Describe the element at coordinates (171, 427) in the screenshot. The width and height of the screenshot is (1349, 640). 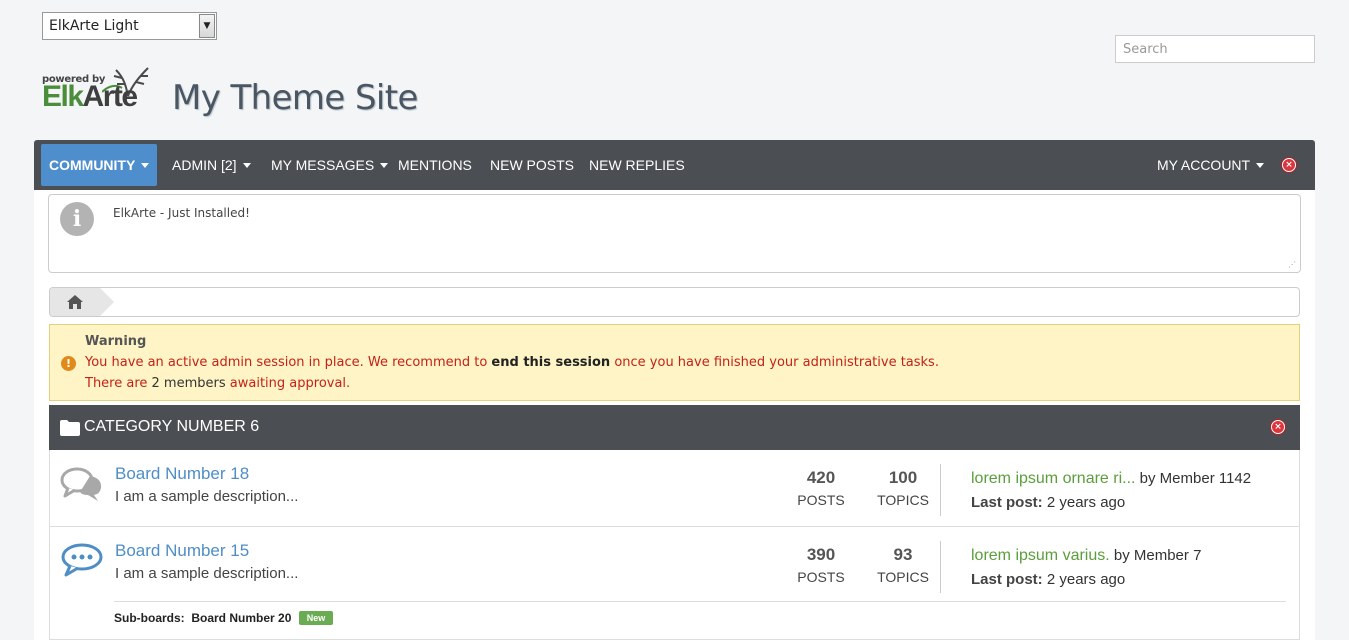
I see `category-name: CATEGORY NUMBER 6` at that location.